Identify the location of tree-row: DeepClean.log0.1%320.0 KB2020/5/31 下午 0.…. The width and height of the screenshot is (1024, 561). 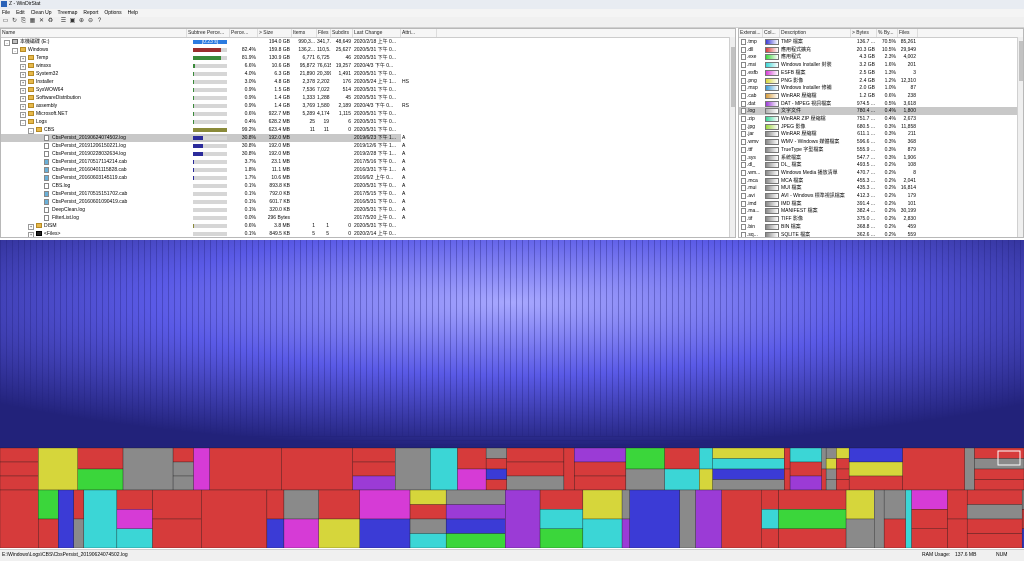
(201, 210).